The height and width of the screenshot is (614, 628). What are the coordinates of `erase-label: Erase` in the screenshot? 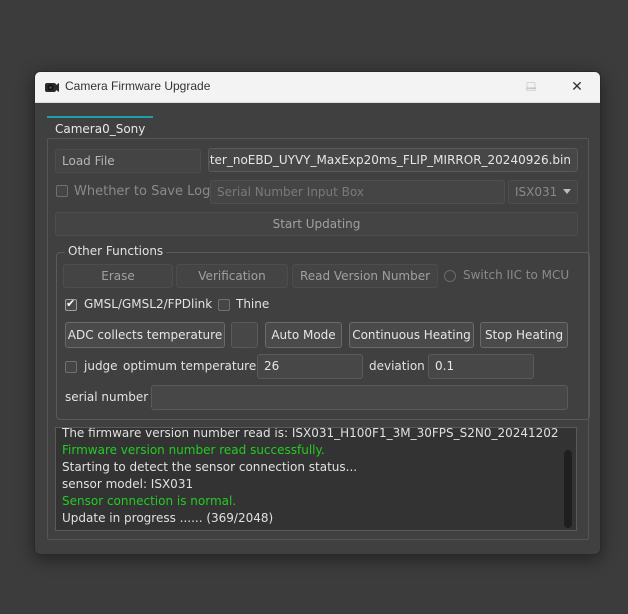 It's located at (118, 276).